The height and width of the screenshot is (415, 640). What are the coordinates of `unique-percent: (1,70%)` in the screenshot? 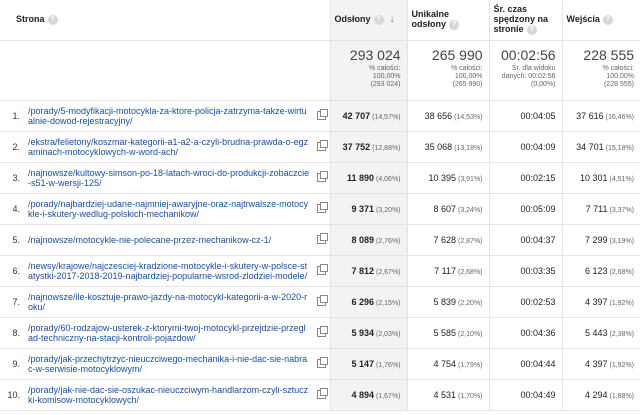 It's located at (470, 396).